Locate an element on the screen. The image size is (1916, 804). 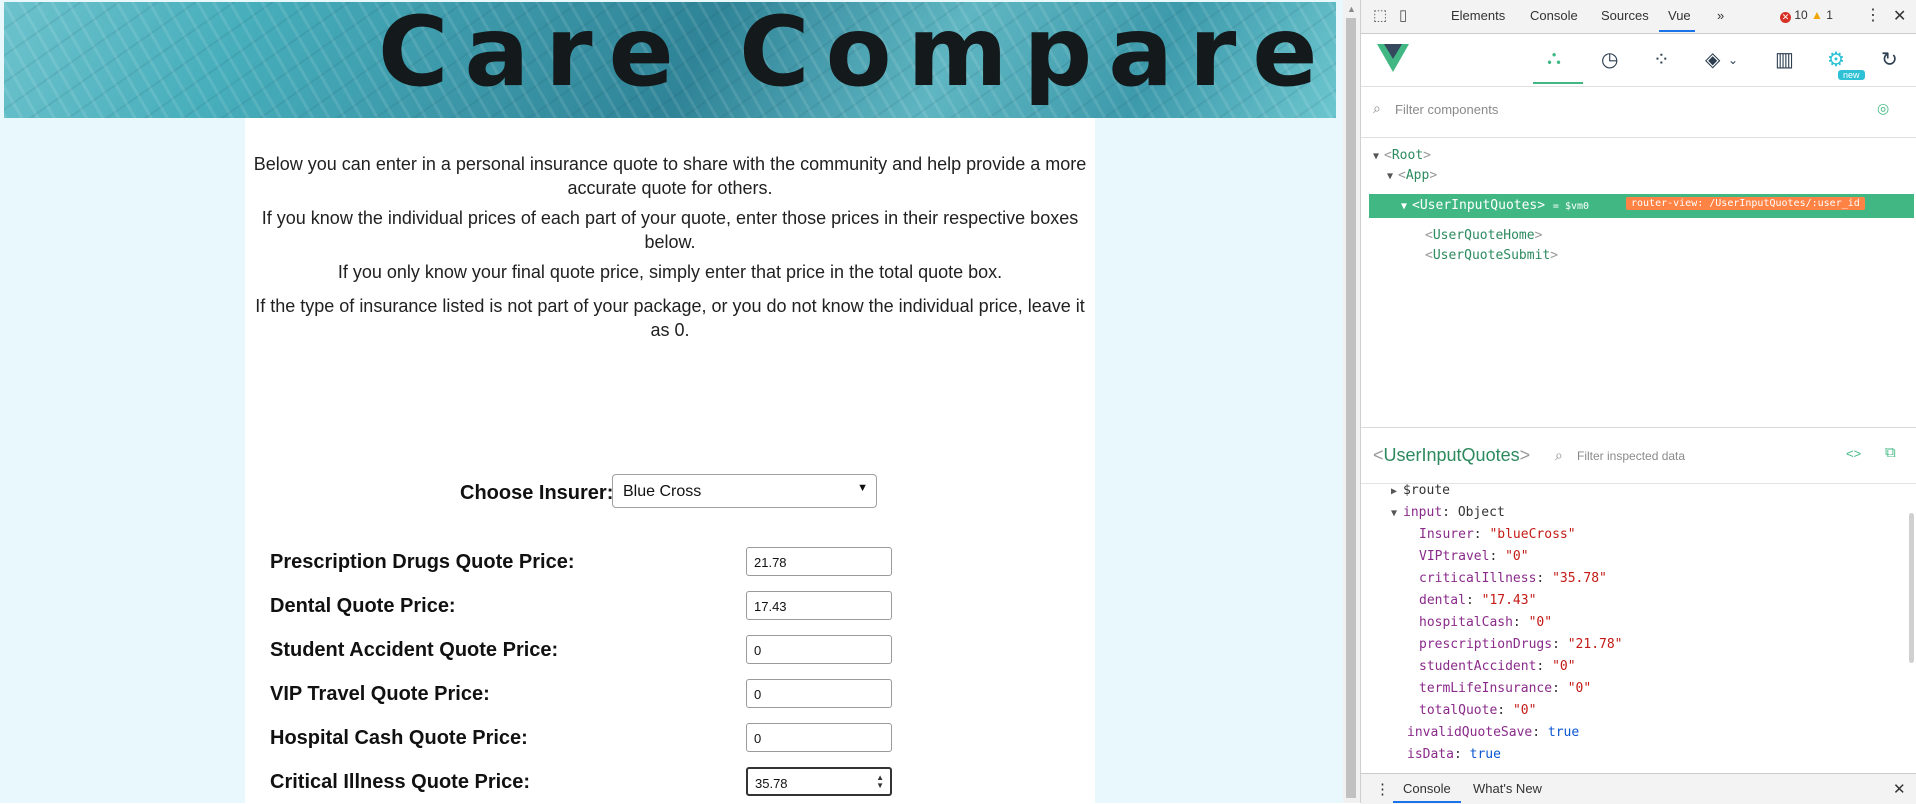
state-value: "blueCross" is located at coordinates (1532, 534).